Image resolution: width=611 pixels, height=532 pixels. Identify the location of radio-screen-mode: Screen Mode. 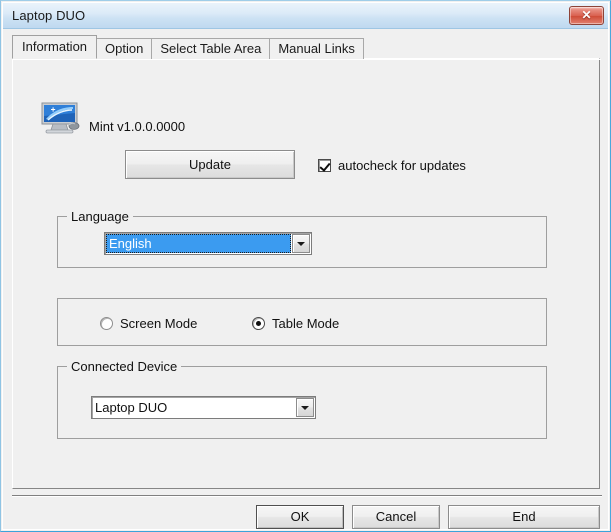
(148, 323).